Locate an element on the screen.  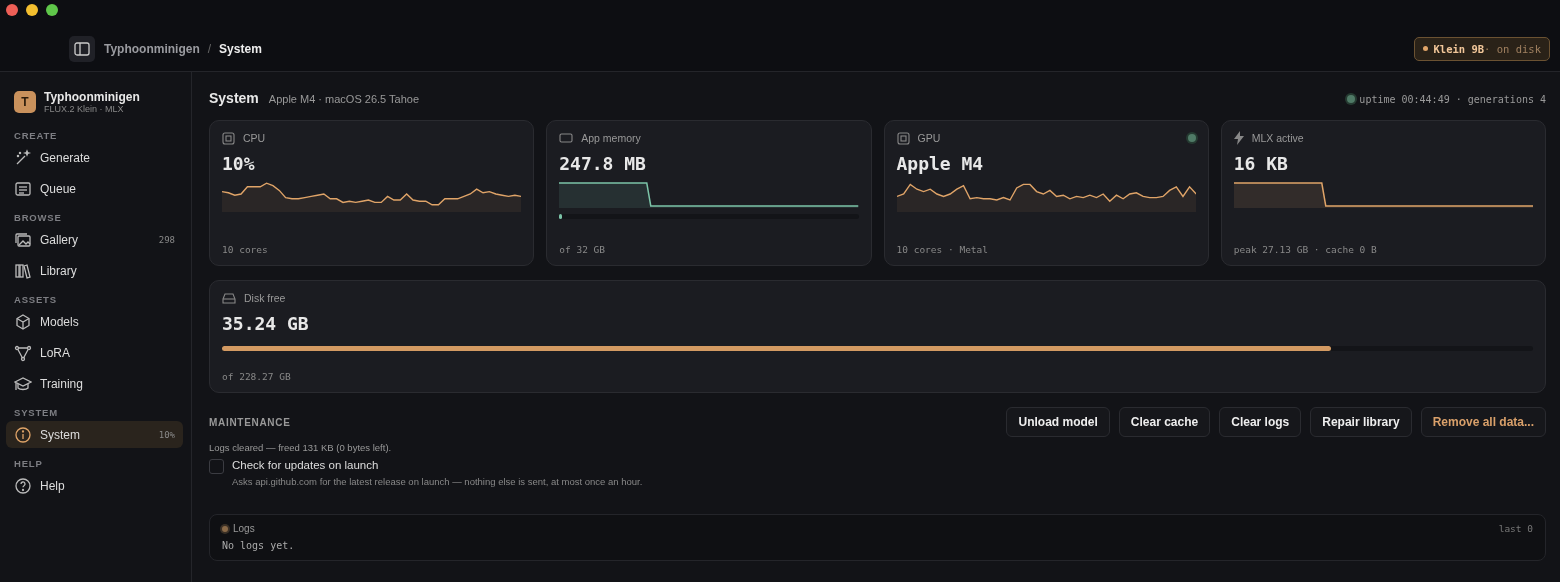
drive-icon is located at coordinates (229, 298).